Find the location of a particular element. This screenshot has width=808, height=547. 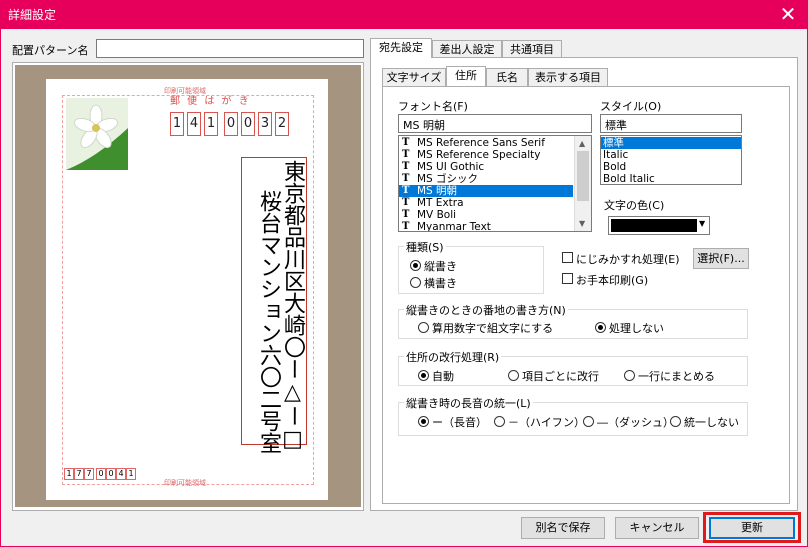

address-line-2: 桜台マンション六〇二号室 is located at coordinates (268, 322).